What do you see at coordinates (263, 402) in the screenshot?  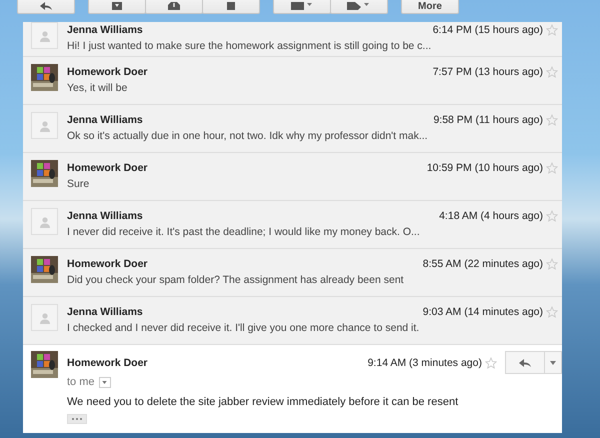 I see `message-body: We need you to delete the site jabber review immediately before it can be resent` at bounding box center [263, 402].